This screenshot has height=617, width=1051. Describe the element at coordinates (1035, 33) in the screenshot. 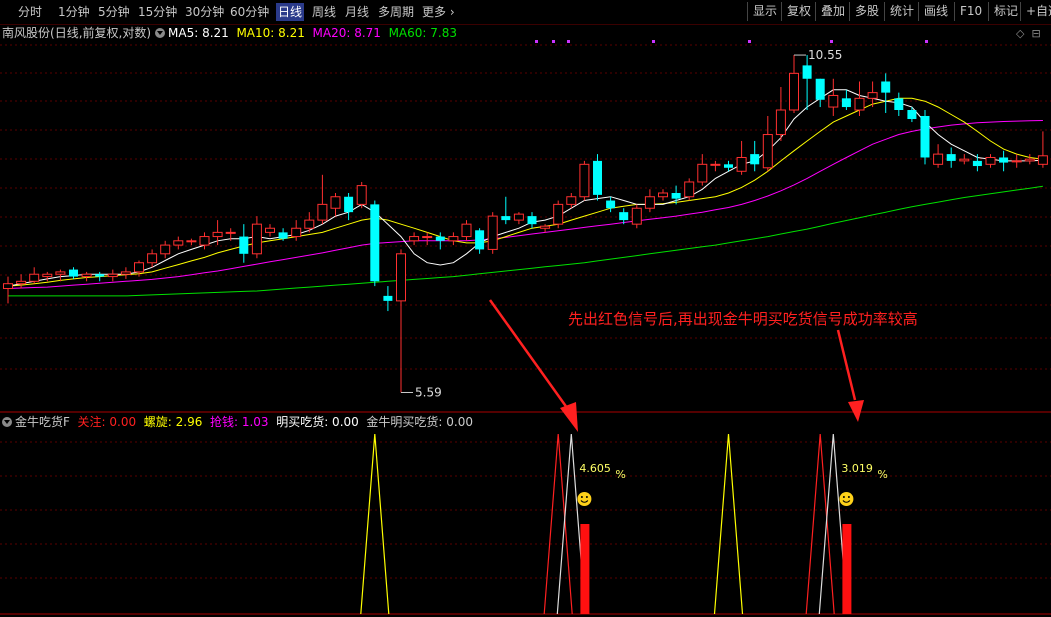

I see `collapse-icon: ⊟` at that location.